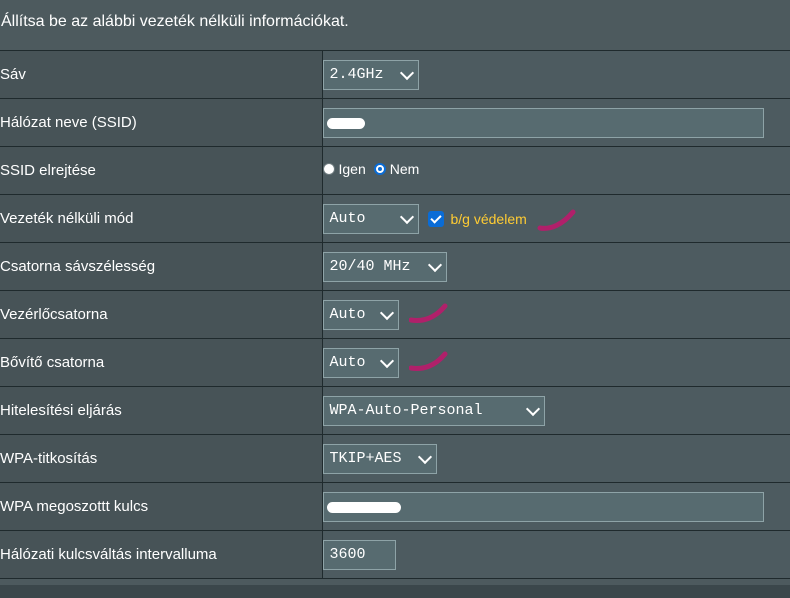 Image resolution: width=790 pixels, height=598 pixels. I want to click on extension-channel-value: Auto, so click(347, 362).